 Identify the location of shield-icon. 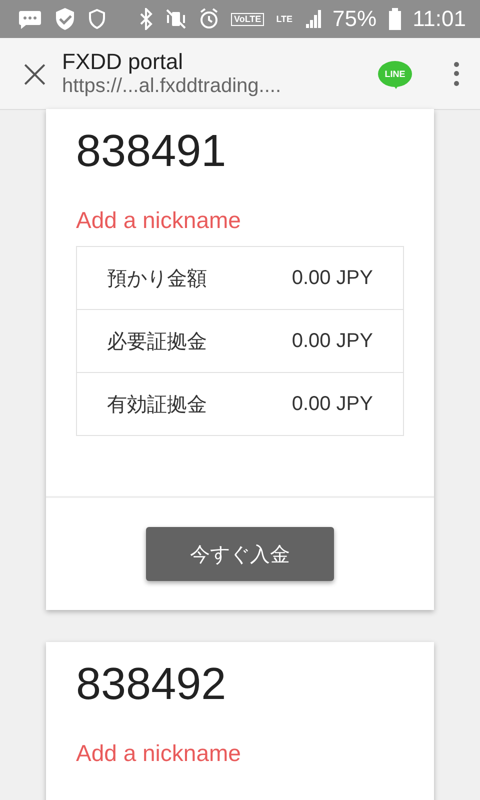
(97, 19).